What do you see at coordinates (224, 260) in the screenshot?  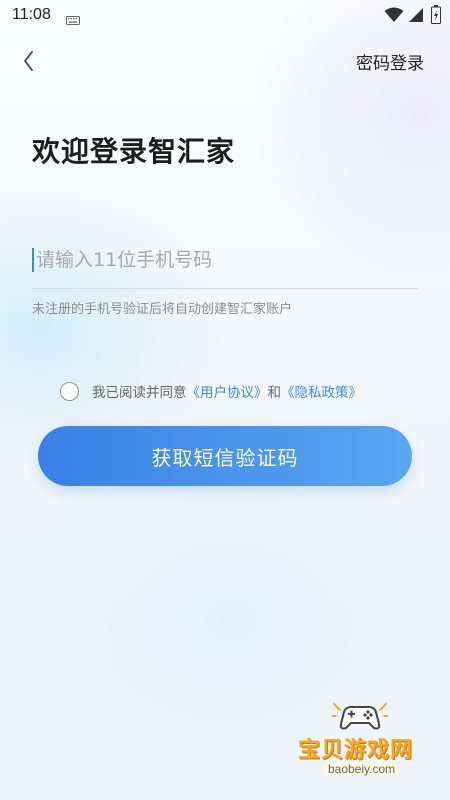 I see `phone-input` at bounding box center [224, 260].